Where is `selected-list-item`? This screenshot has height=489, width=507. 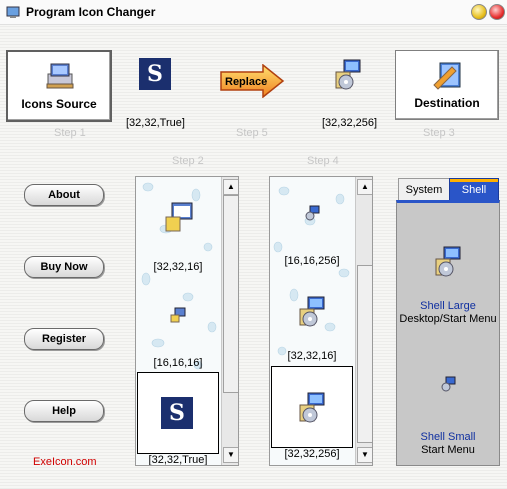
selected-list-item is located at coordinates (312, 407).